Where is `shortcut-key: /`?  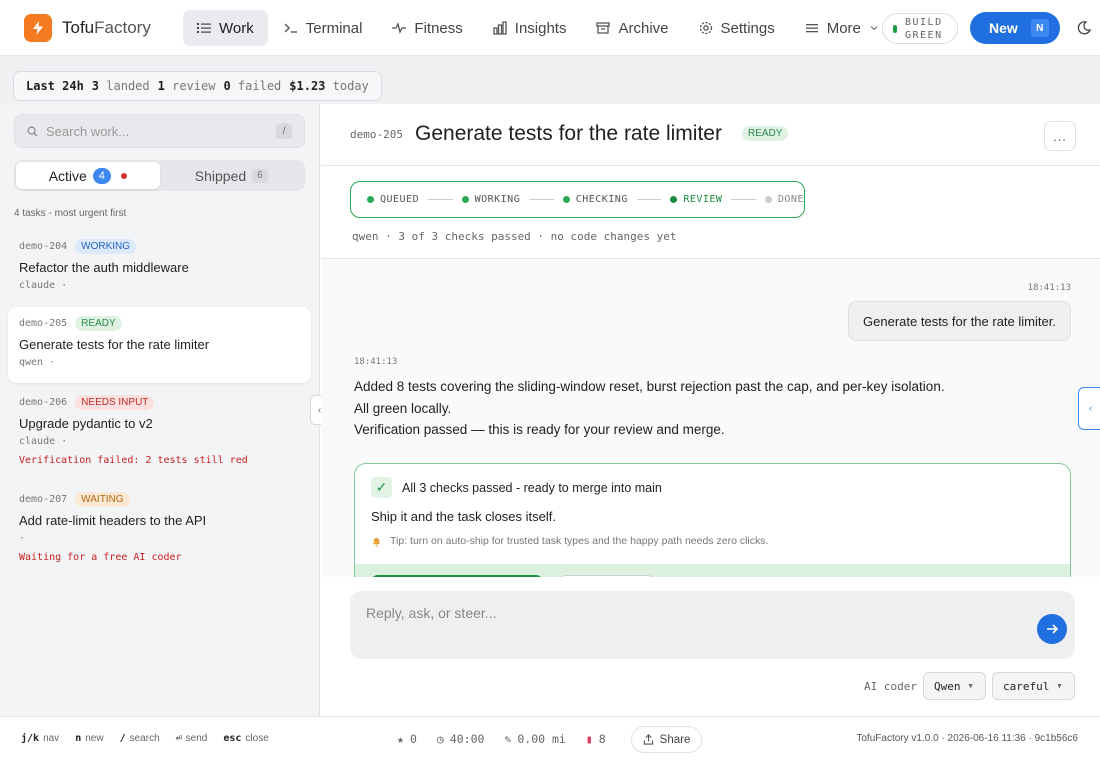
shortcut-key: / is located at coordinates (284, 131).